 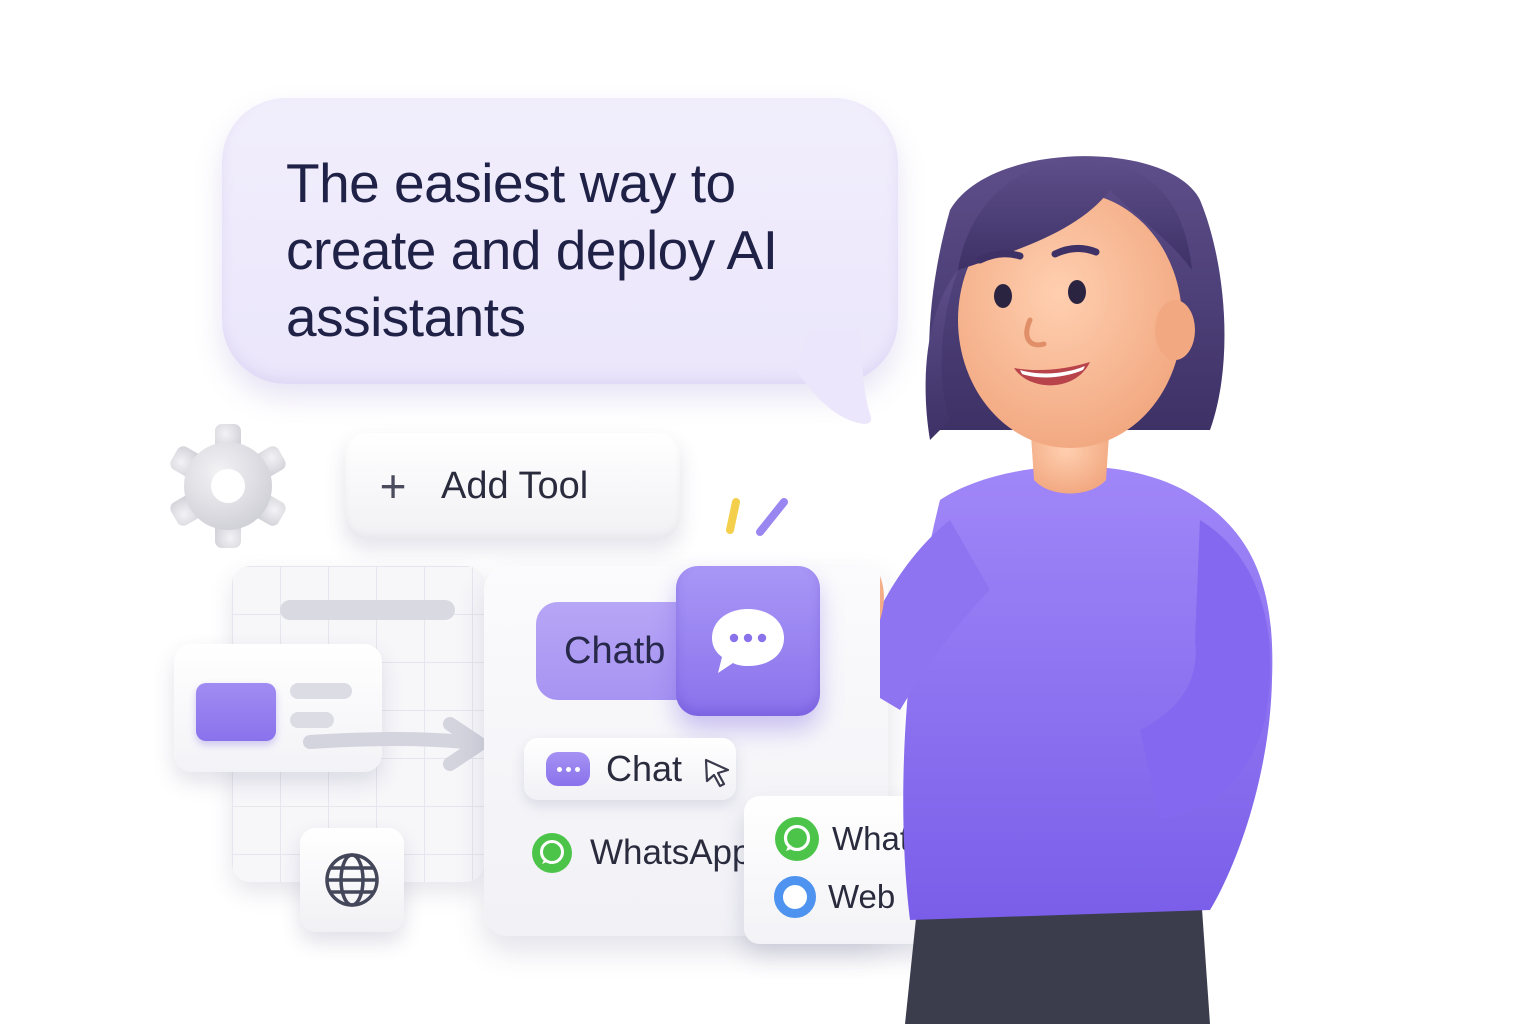 What do you see at coordinates (395, 744) in the screenshot?
I see `arrow-right-icon` at bounding box center [395, 744].